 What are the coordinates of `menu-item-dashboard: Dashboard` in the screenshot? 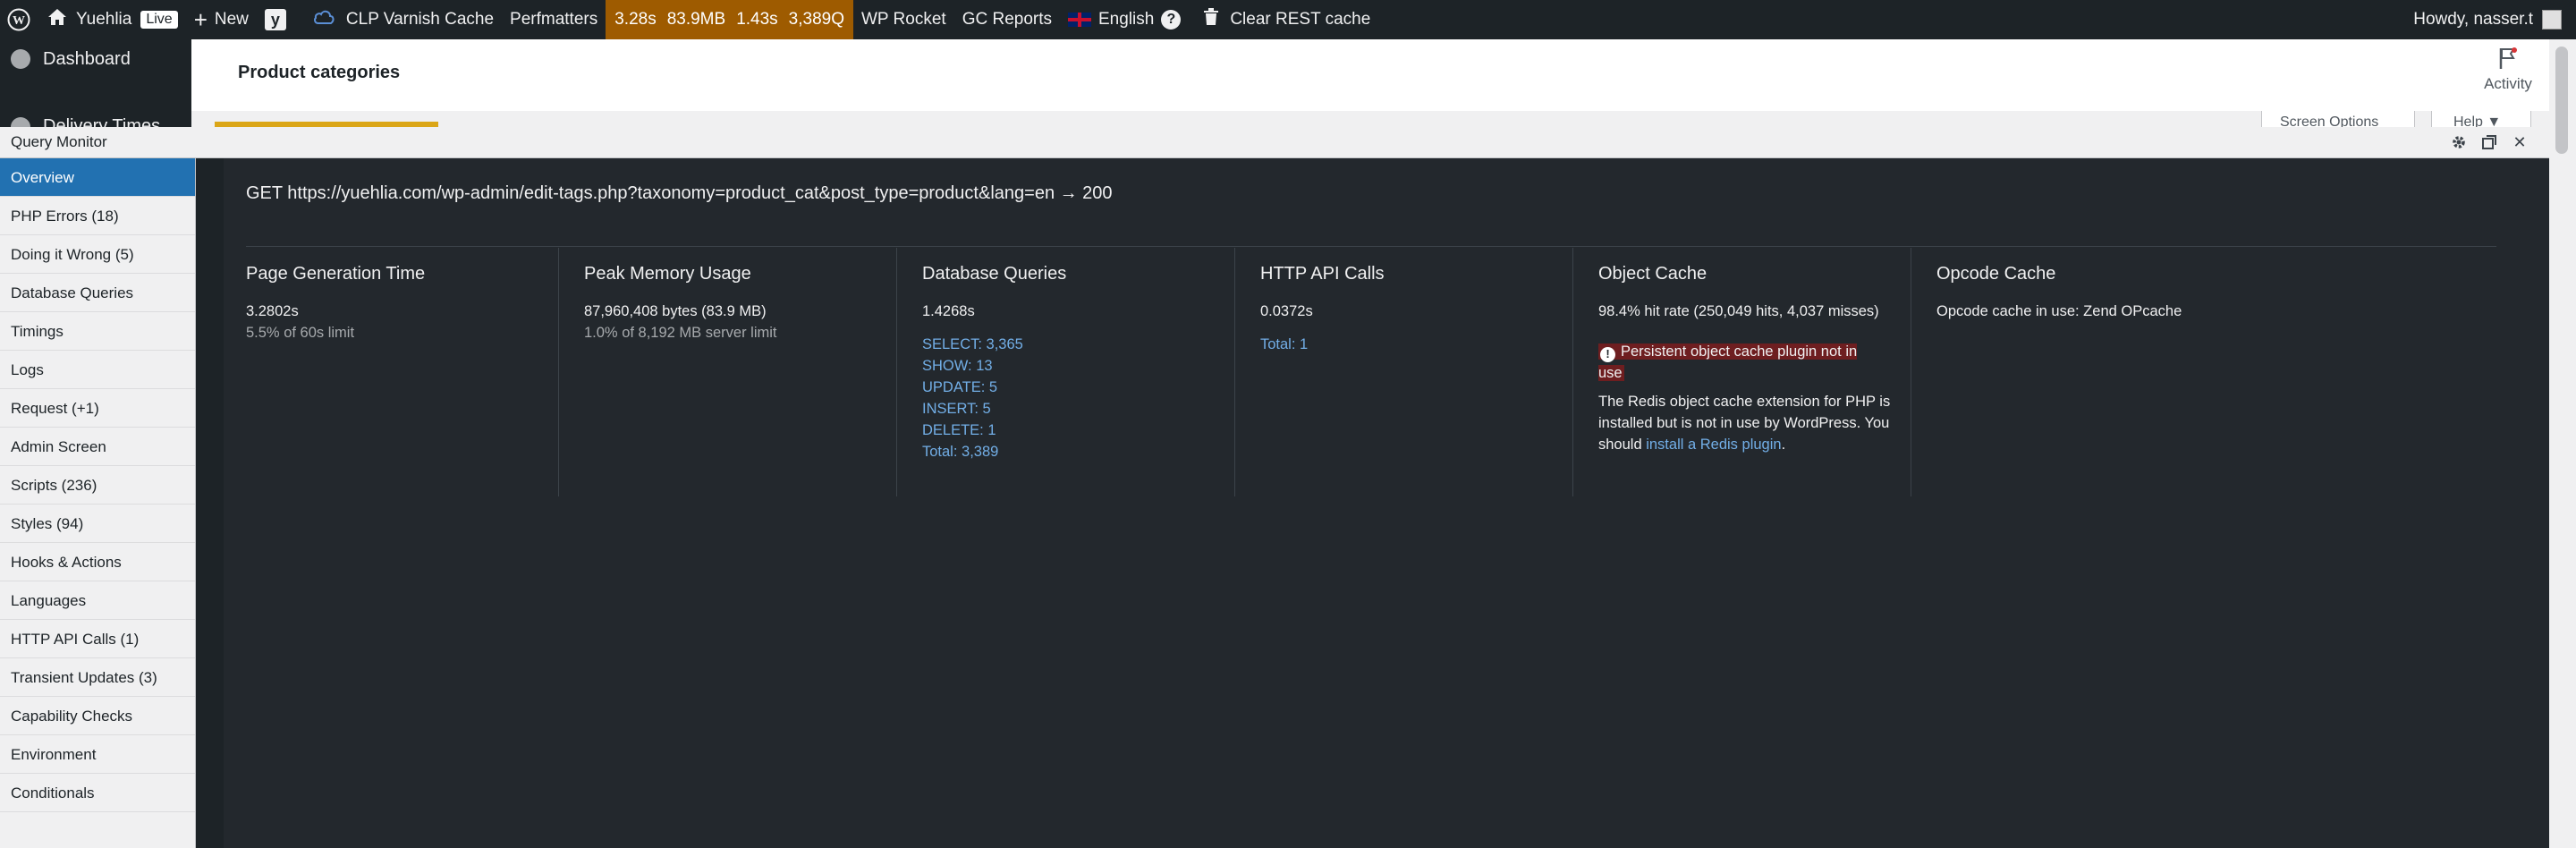 It's located at (95, 59).